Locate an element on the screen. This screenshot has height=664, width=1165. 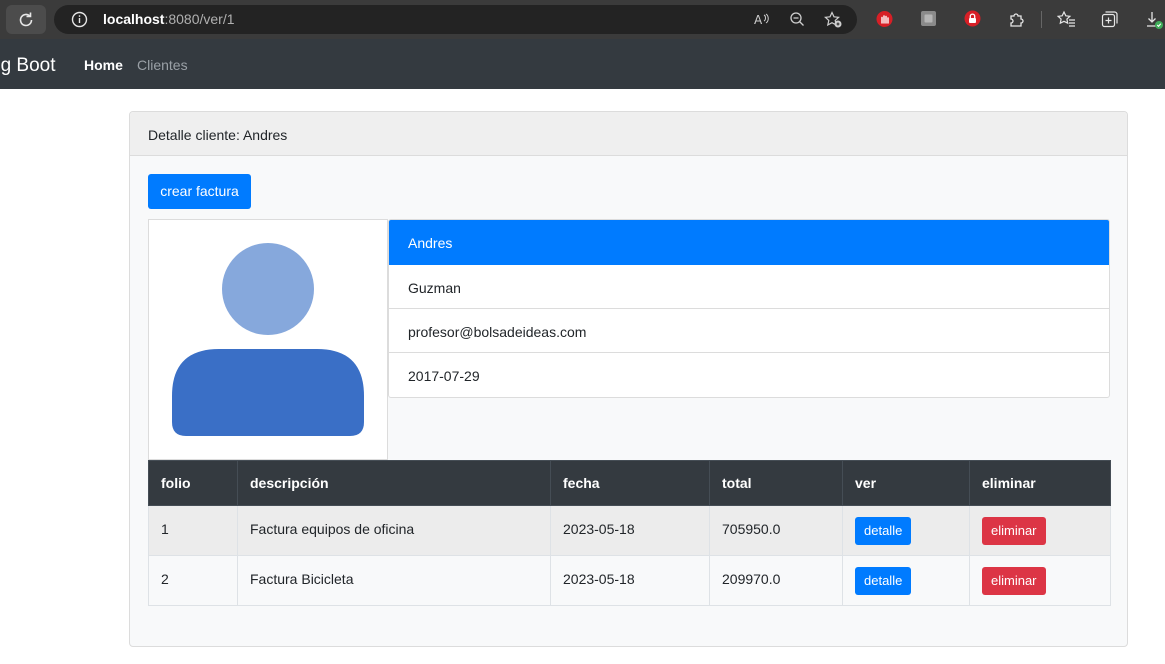
nav-clientes-link: Clientes is located at coordinates (162, 65).